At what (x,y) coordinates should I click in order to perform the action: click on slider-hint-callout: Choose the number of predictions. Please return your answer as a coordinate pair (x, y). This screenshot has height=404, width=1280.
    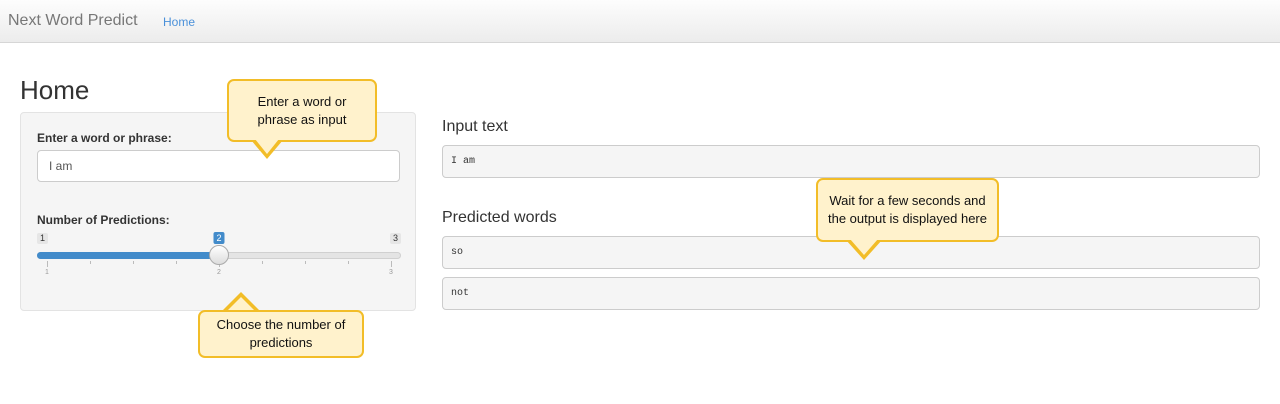
    Looking at the image, I should click on (281, 334).